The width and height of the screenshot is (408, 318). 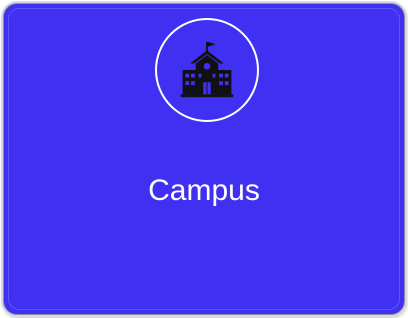 What do you see at coordinates (204, 190) in the screenshot?
I see `tile-label: Campus` at bounding box center [204, 190].